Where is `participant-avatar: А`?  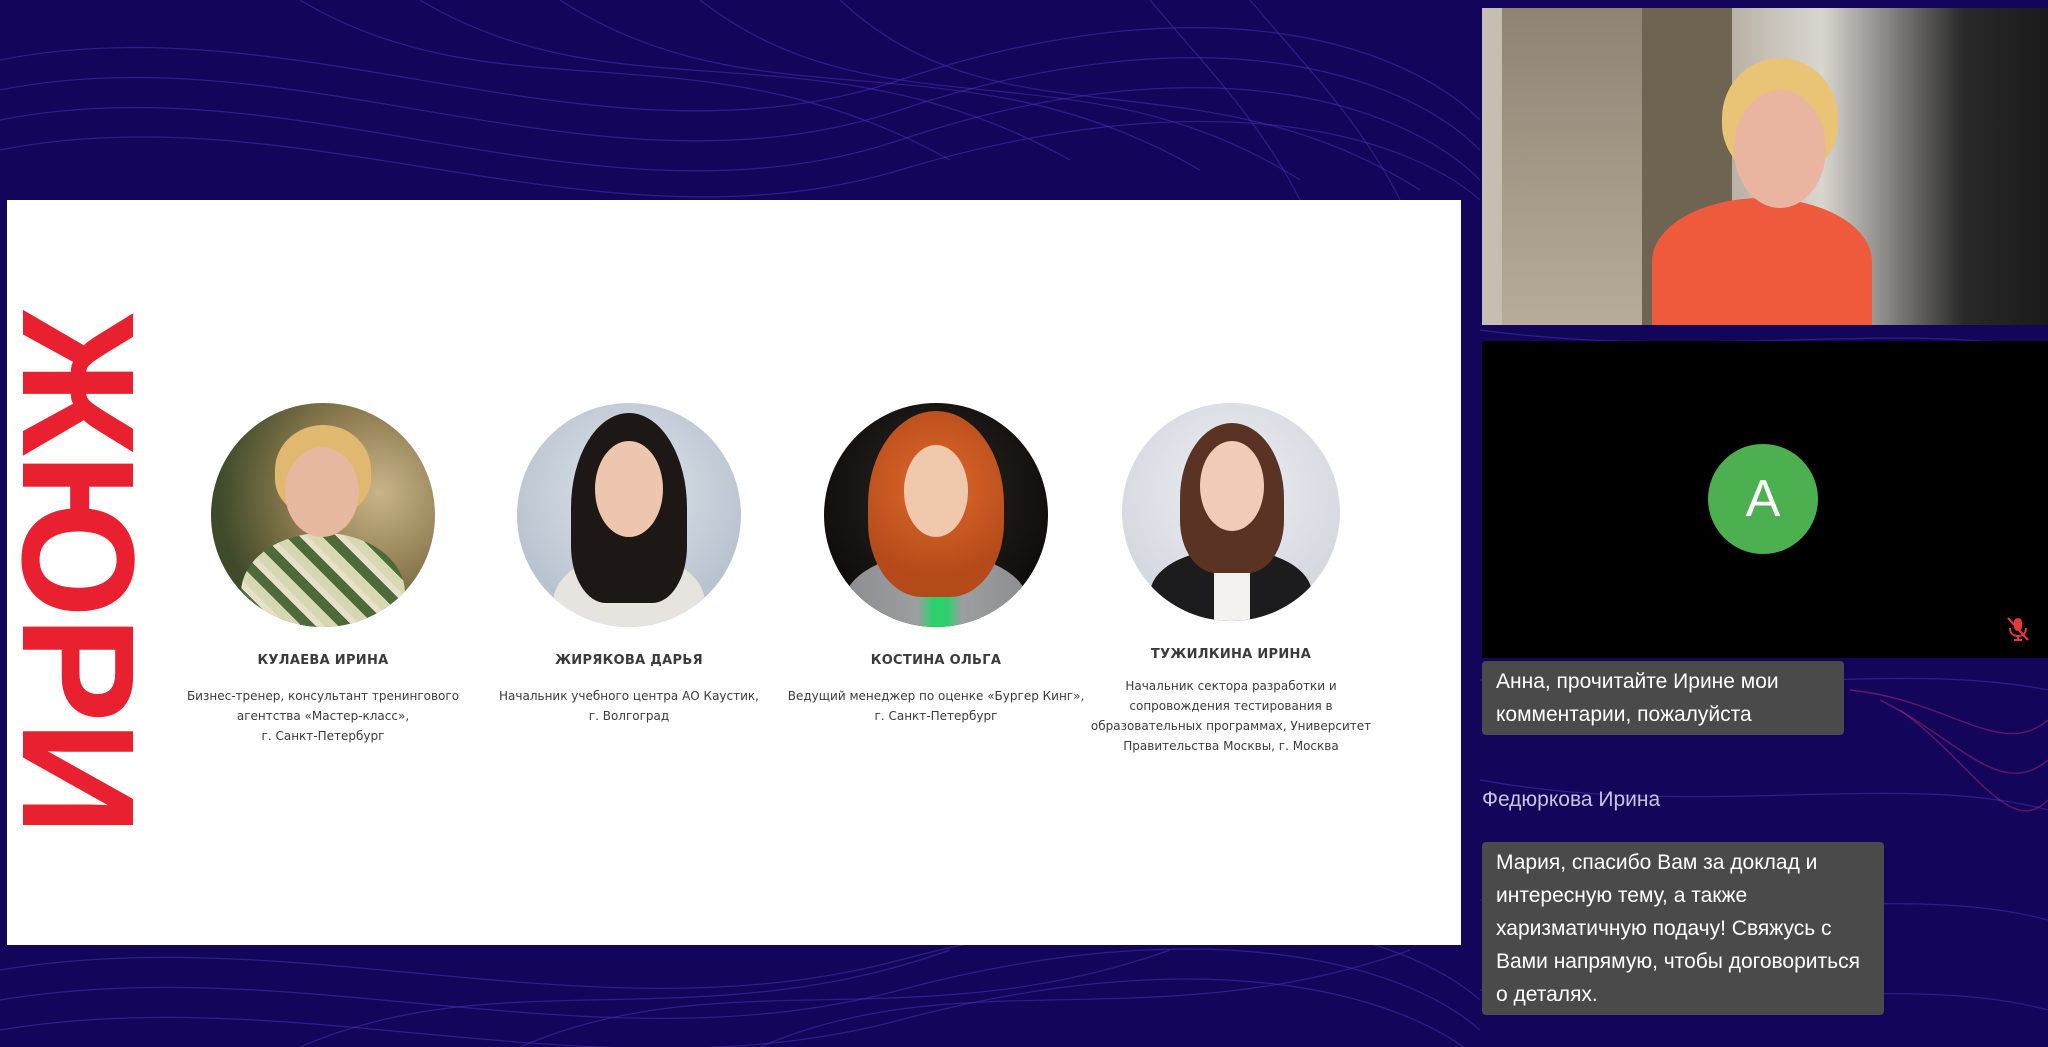 participant-avatar: А is located at coordinates (1763, 499).